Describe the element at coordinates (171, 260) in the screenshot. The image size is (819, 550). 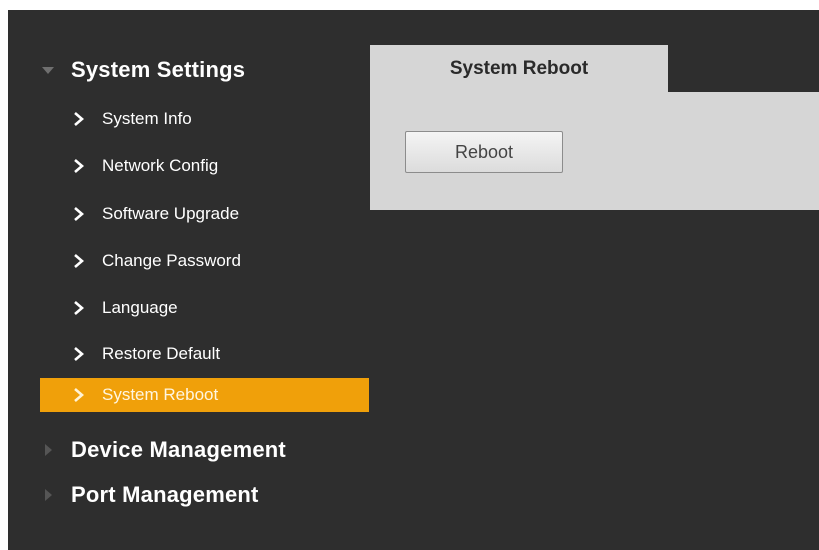
I see `sidebar-item-label: Change Password` at that location.